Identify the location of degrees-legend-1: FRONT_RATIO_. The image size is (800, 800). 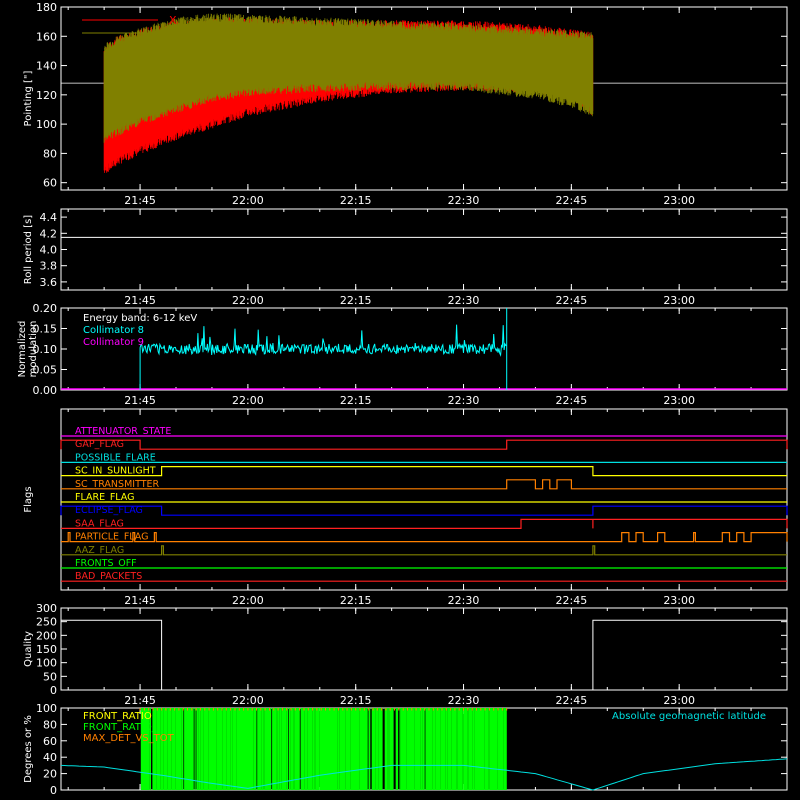
(120, 727).